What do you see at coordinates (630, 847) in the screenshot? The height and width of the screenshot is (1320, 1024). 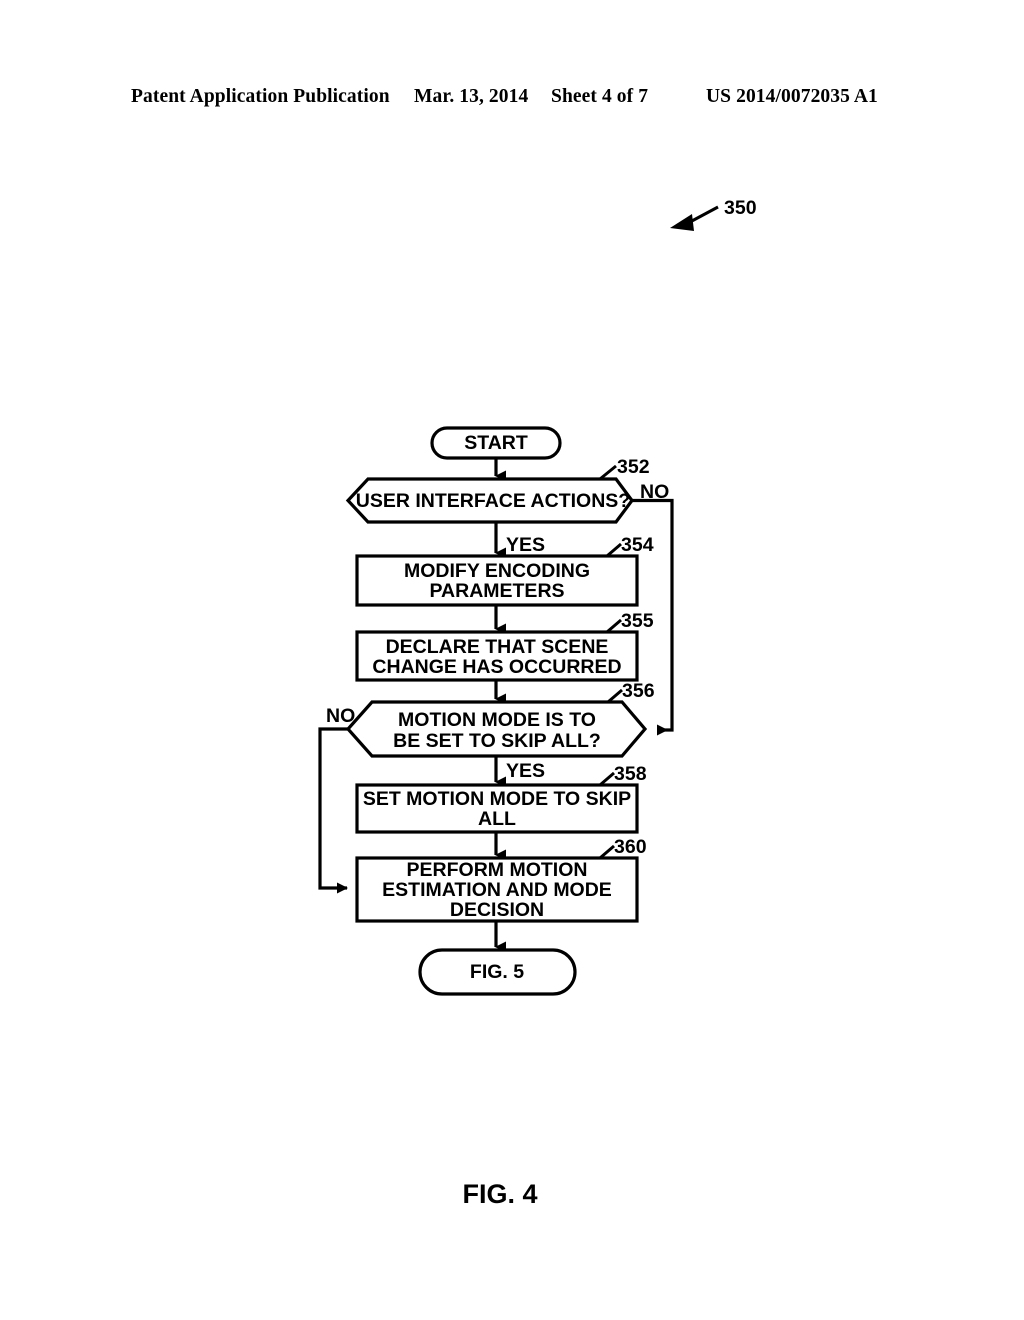 I see `flow-node-360-reference-label: 360` at bounding box center [630, 847].